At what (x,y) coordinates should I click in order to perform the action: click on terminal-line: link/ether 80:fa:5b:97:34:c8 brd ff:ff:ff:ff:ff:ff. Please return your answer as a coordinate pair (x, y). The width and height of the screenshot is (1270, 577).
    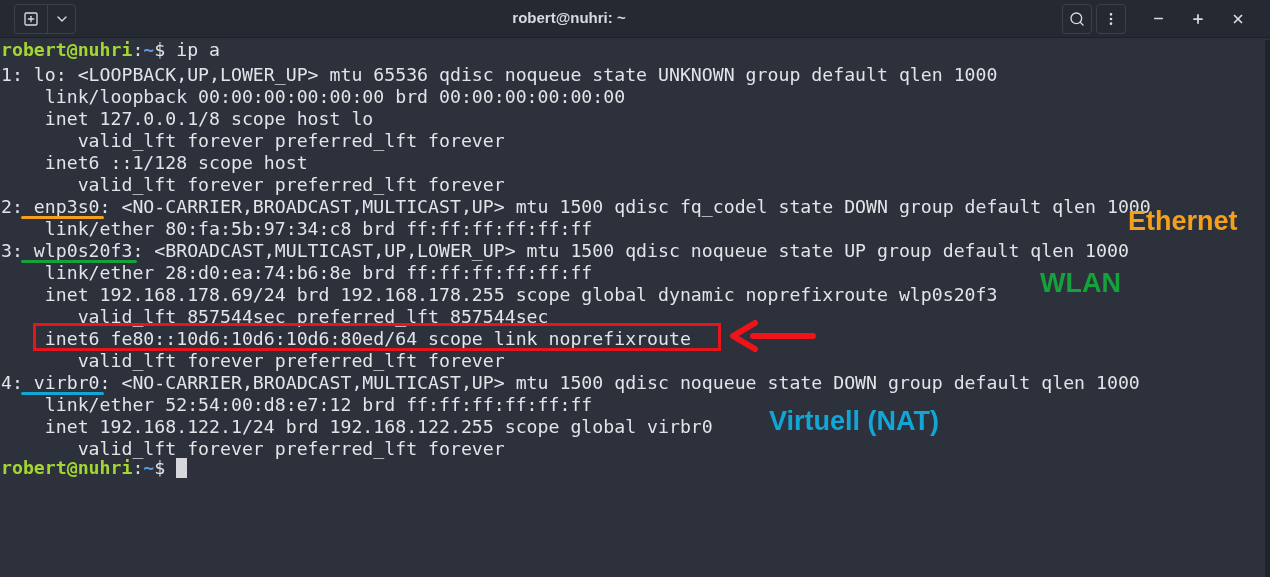
    Looking at the image, I should click on (318, 228).